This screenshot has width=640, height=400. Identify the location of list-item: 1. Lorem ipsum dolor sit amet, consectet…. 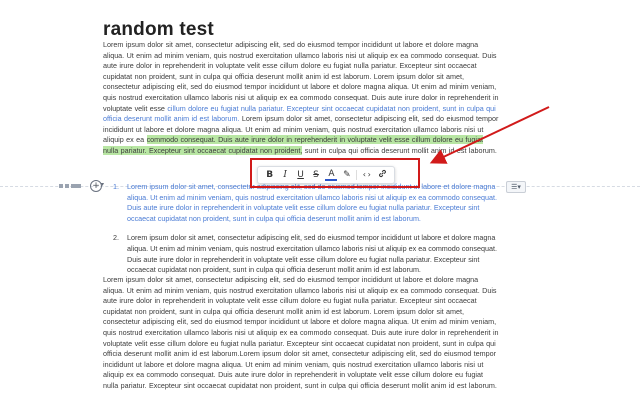
(306, 203).